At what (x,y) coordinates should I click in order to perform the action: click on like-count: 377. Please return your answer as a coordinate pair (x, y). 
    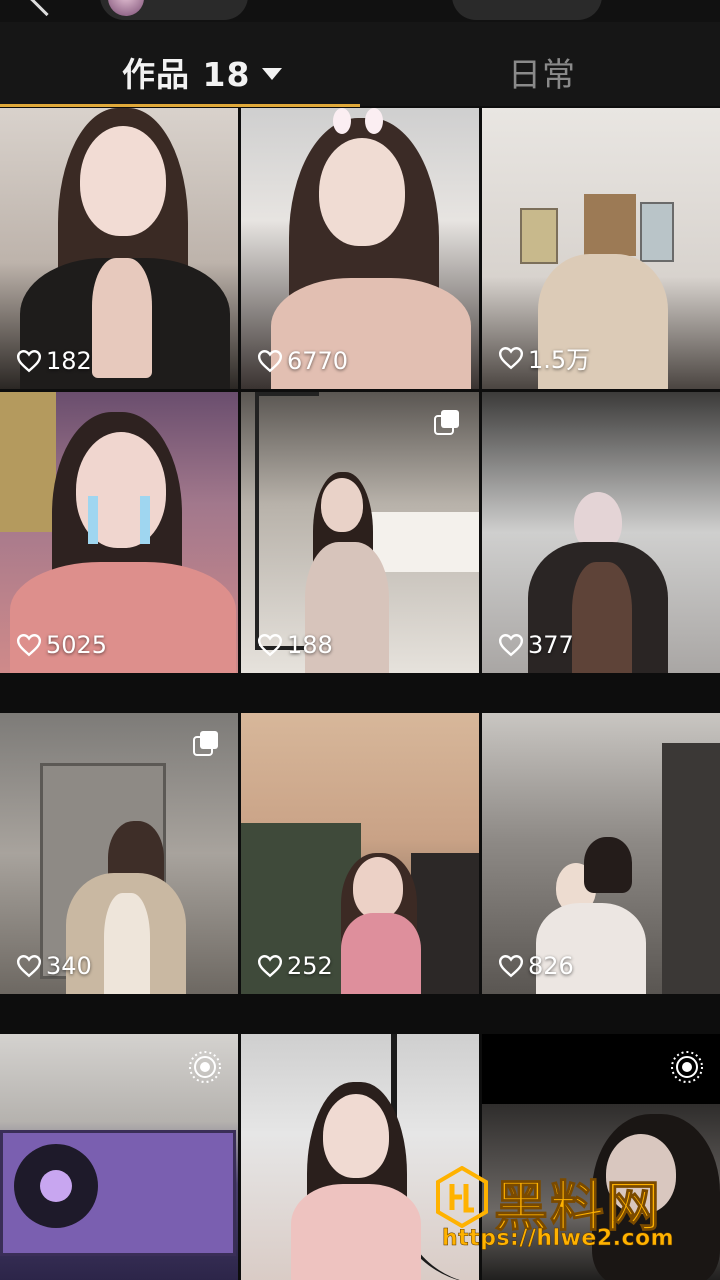
    Looking at the image, I should click on (536, 645).